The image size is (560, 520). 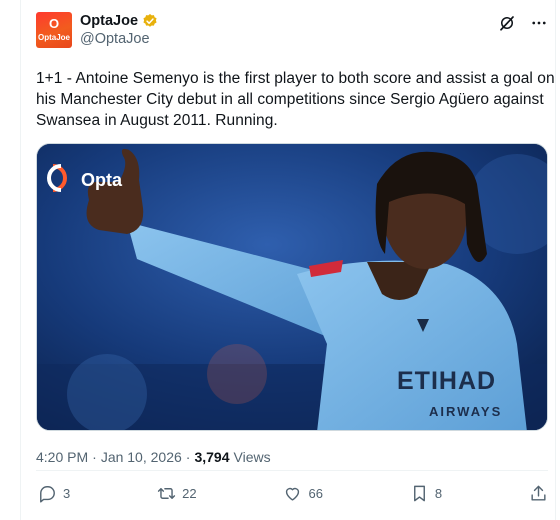 I want to click on reply-button: 3, so click(x=54, y=493).